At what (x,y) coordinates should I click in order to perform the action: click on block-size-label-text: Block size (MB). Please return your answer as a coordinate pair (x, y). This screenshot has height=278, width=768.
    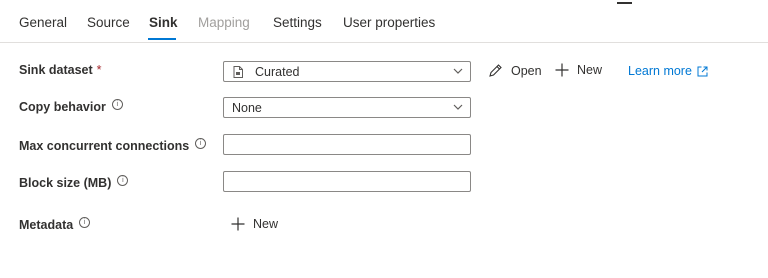
    Looking at the image, I should click on (65, 183).